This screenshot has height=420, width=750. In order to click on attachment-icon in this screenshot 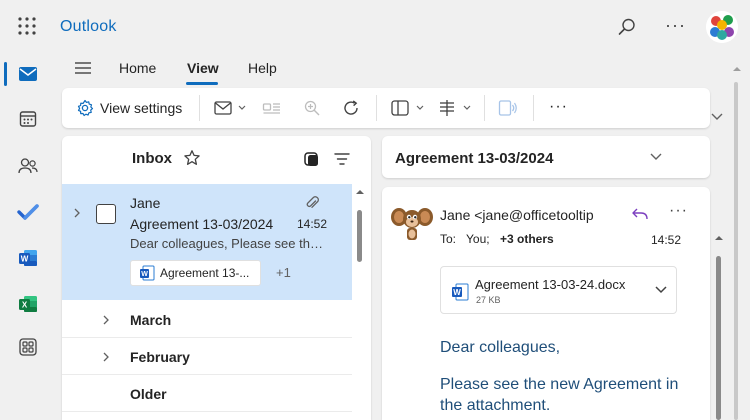, I will do `click(312, 203)`.